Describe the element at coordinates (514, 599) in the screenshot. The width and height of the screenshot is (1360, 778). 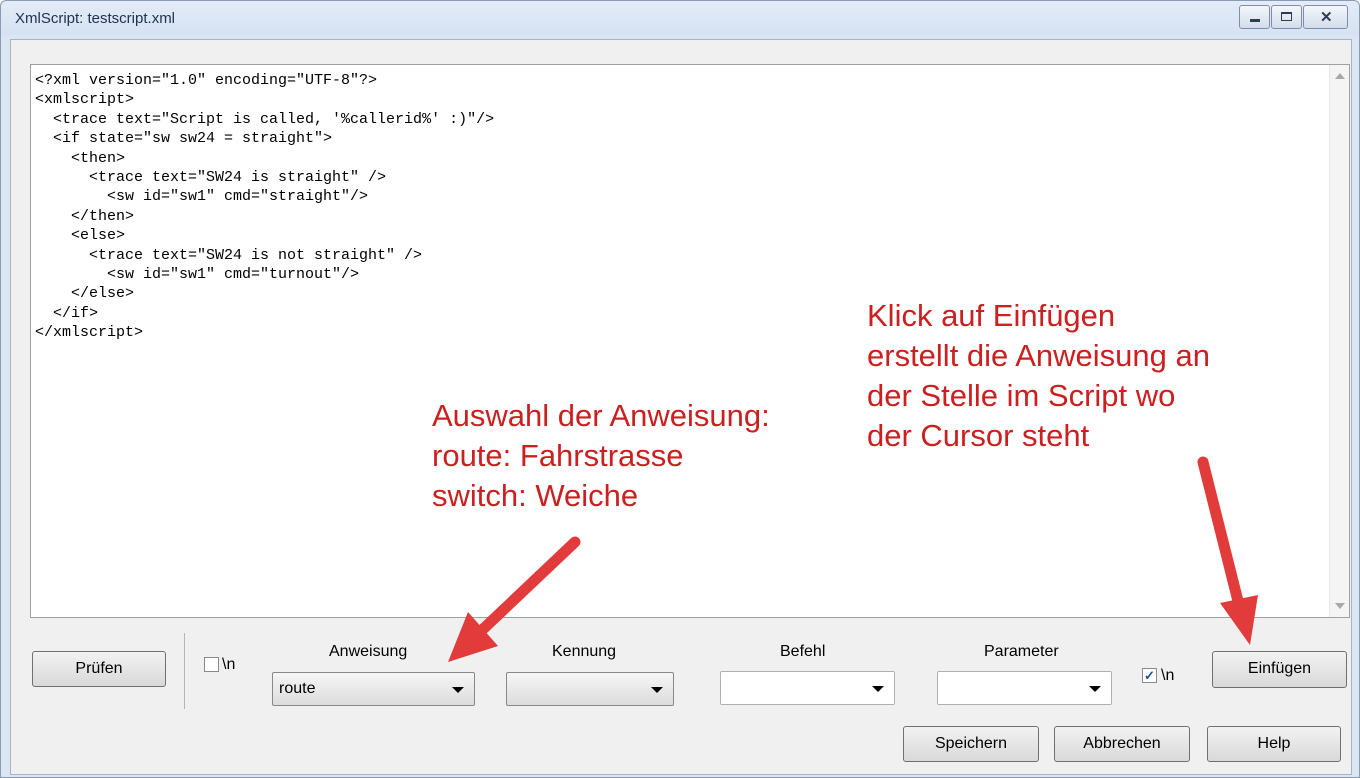
I see `arrow-to-anweisung` at that location.